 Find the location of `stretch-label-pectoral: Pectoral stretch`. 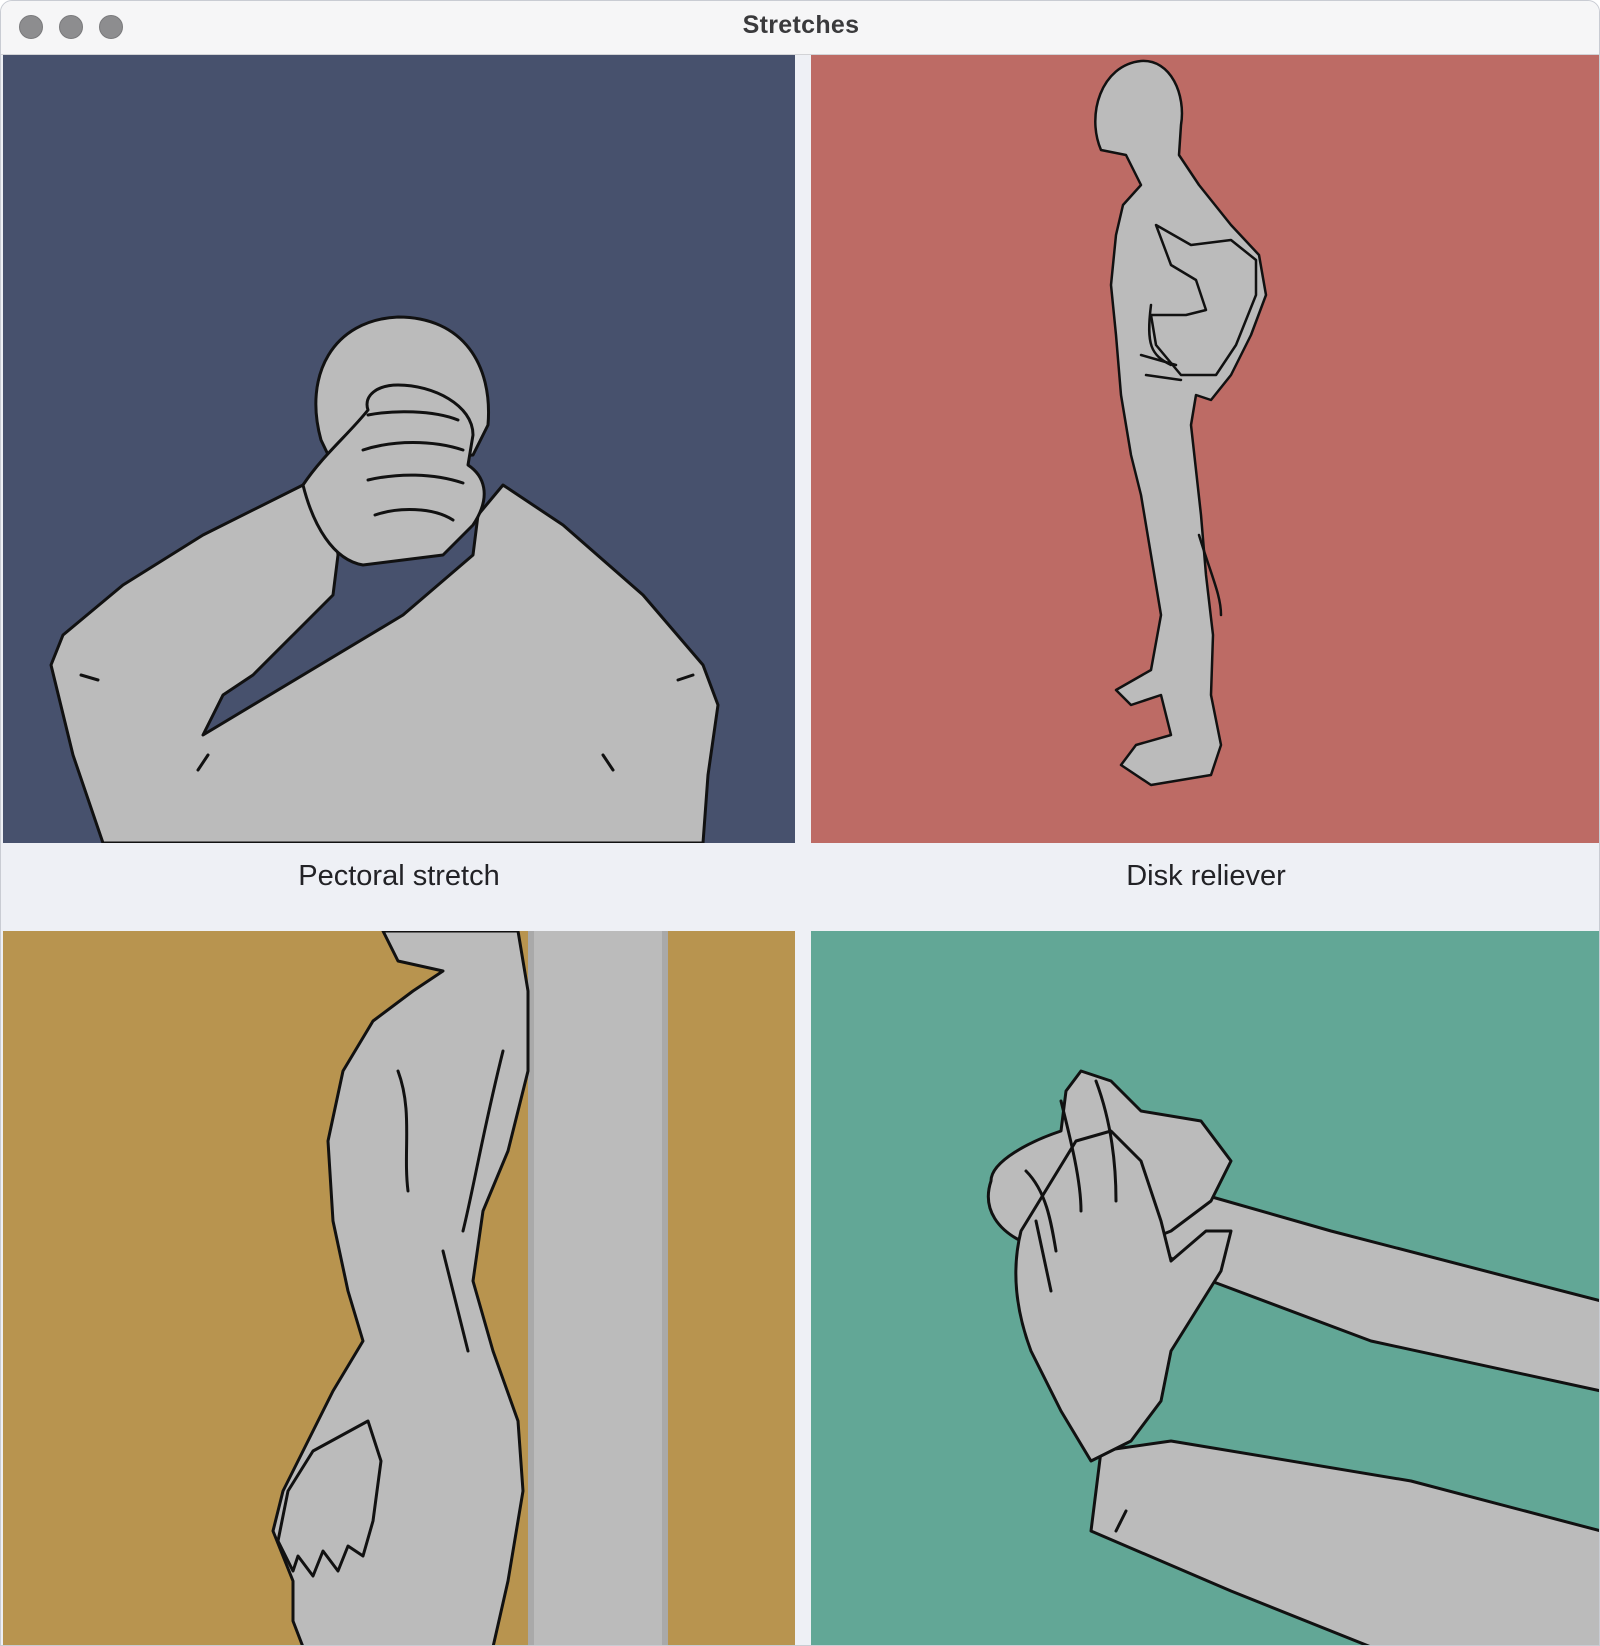

stretch-label-pectoral: Pectoral stretch is located at coordinates (399, 876).